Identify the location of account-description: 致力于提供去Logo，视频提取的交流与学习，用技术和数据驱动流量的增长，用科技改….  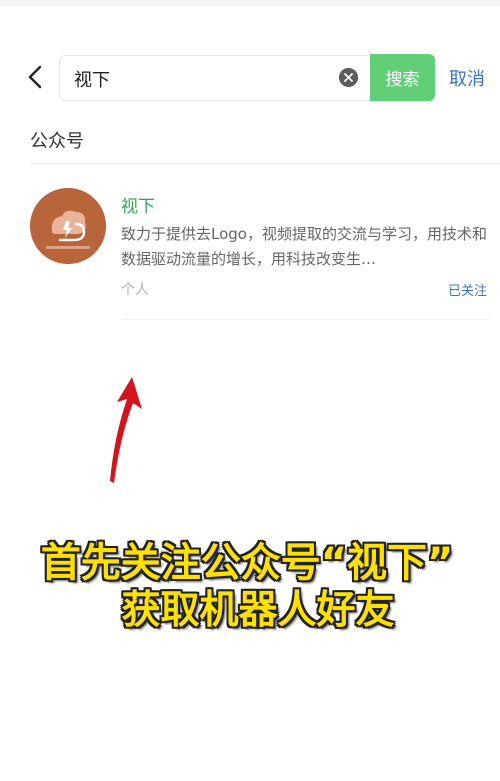
(304, 246).